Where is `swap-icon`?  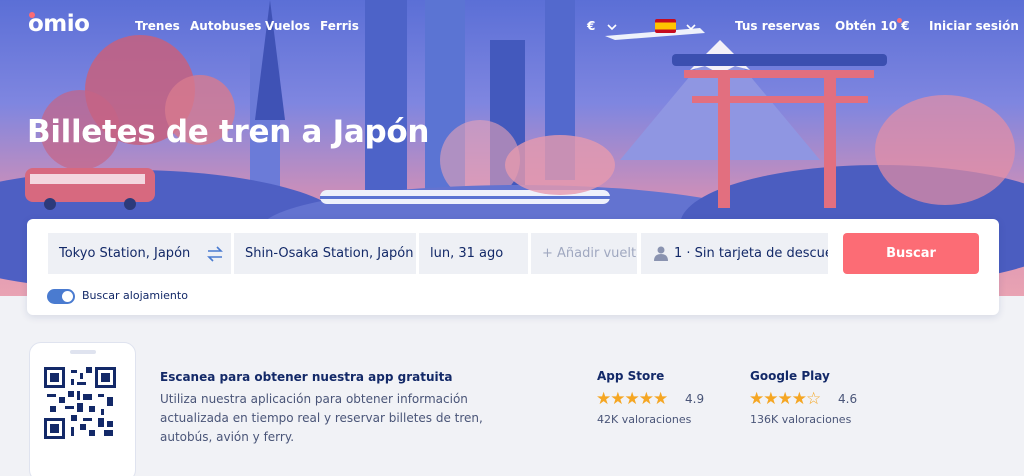
swap-icon is located at coordinates (215, 254).